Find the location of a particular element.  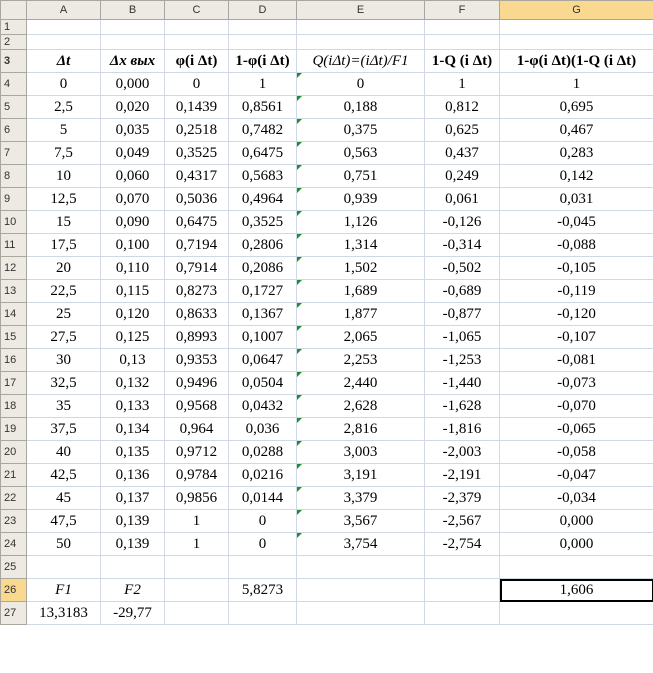

cell-a: 7,5 is located at coordinates (63, 153).